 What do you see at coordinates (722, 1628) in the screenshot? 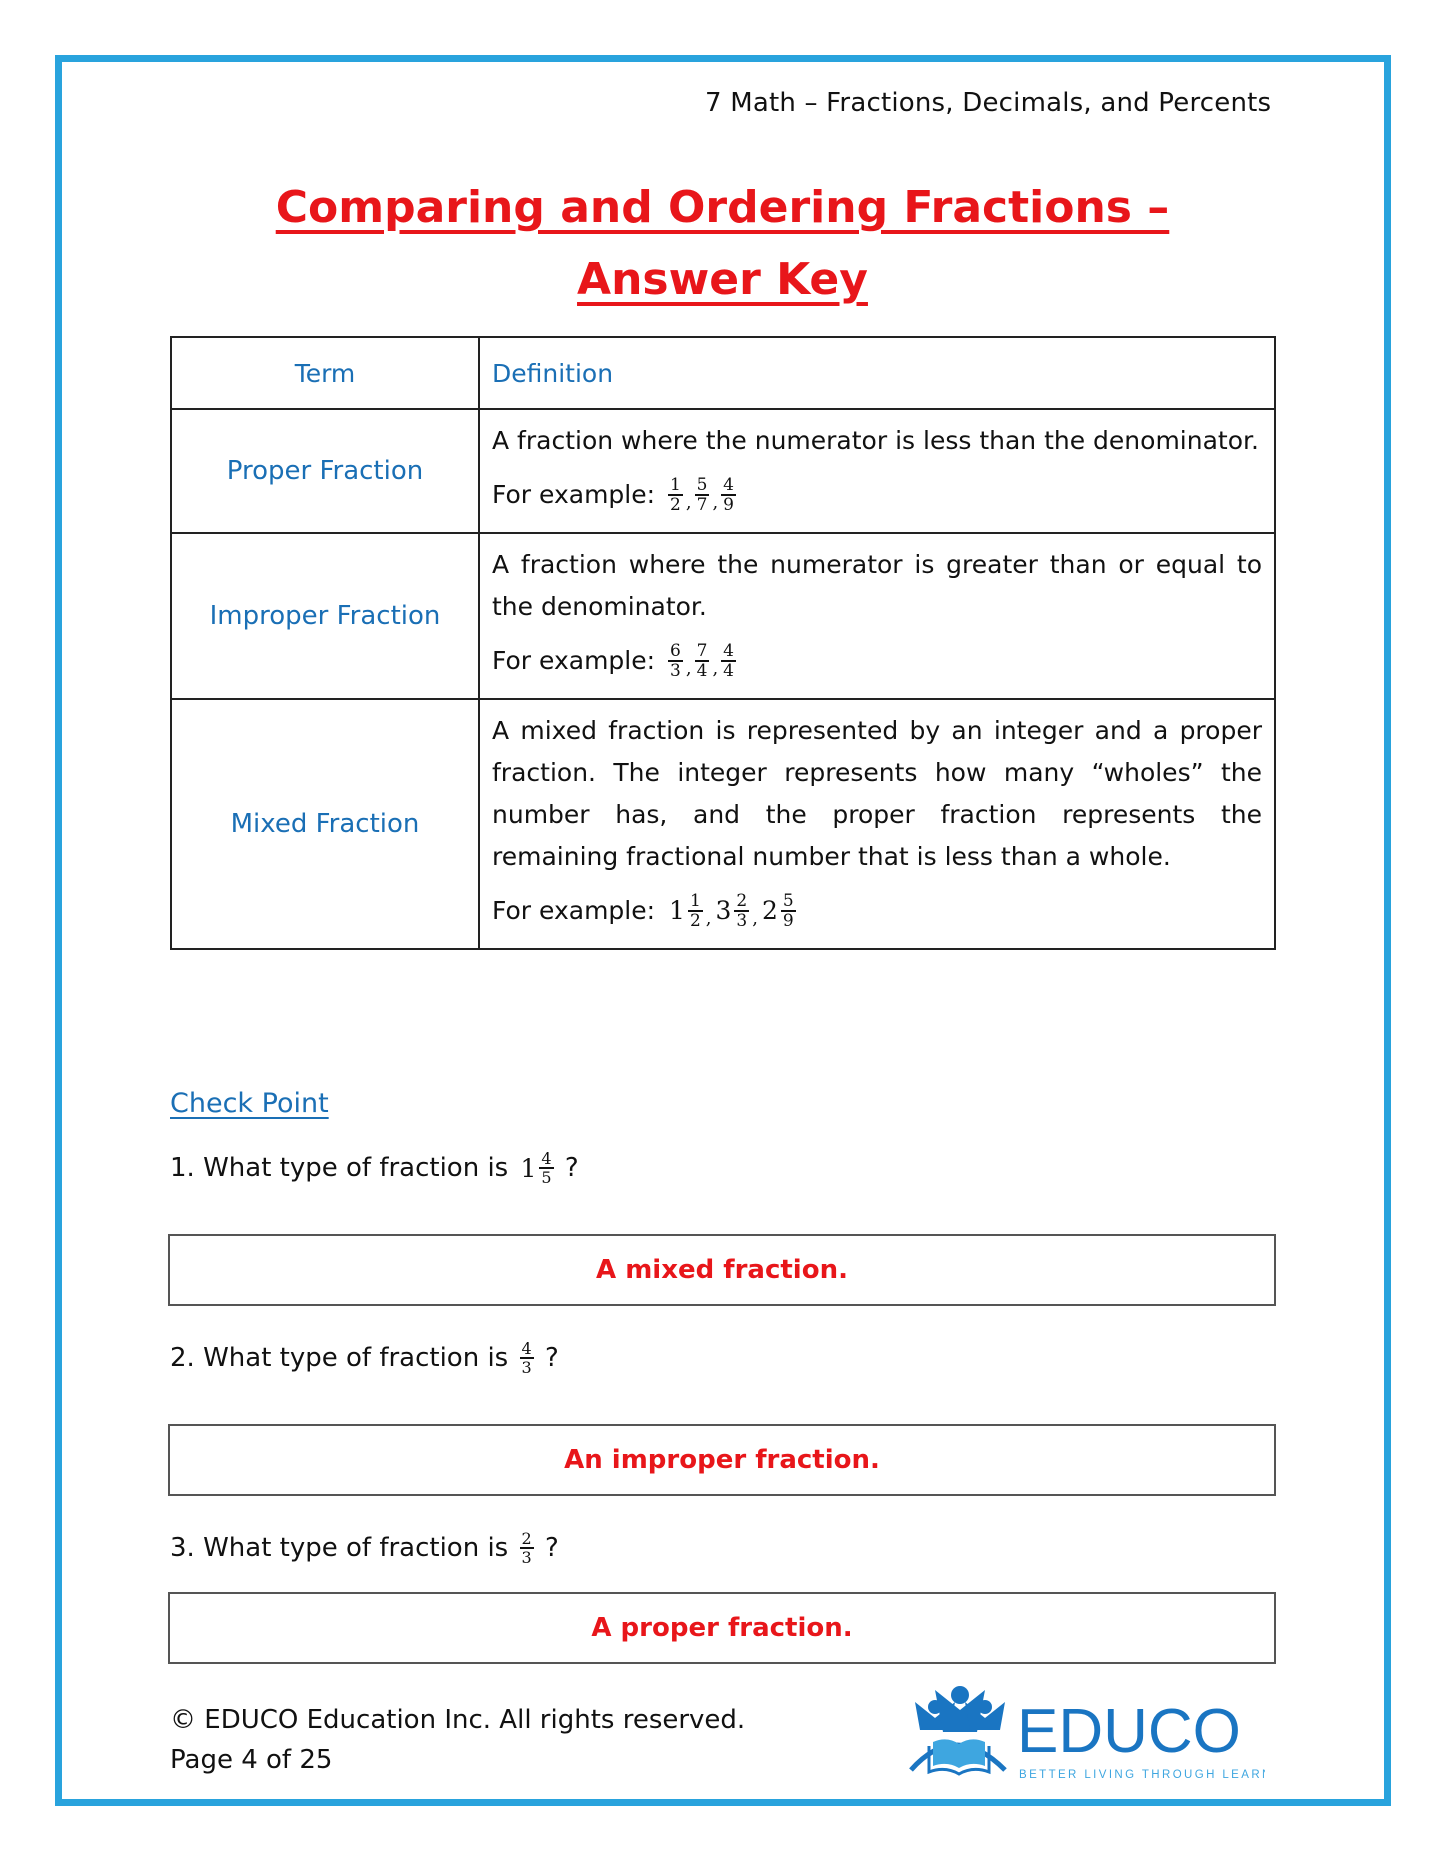
I see `answer-box-3: A proper fraction.` at bounding box center [722, 1628].